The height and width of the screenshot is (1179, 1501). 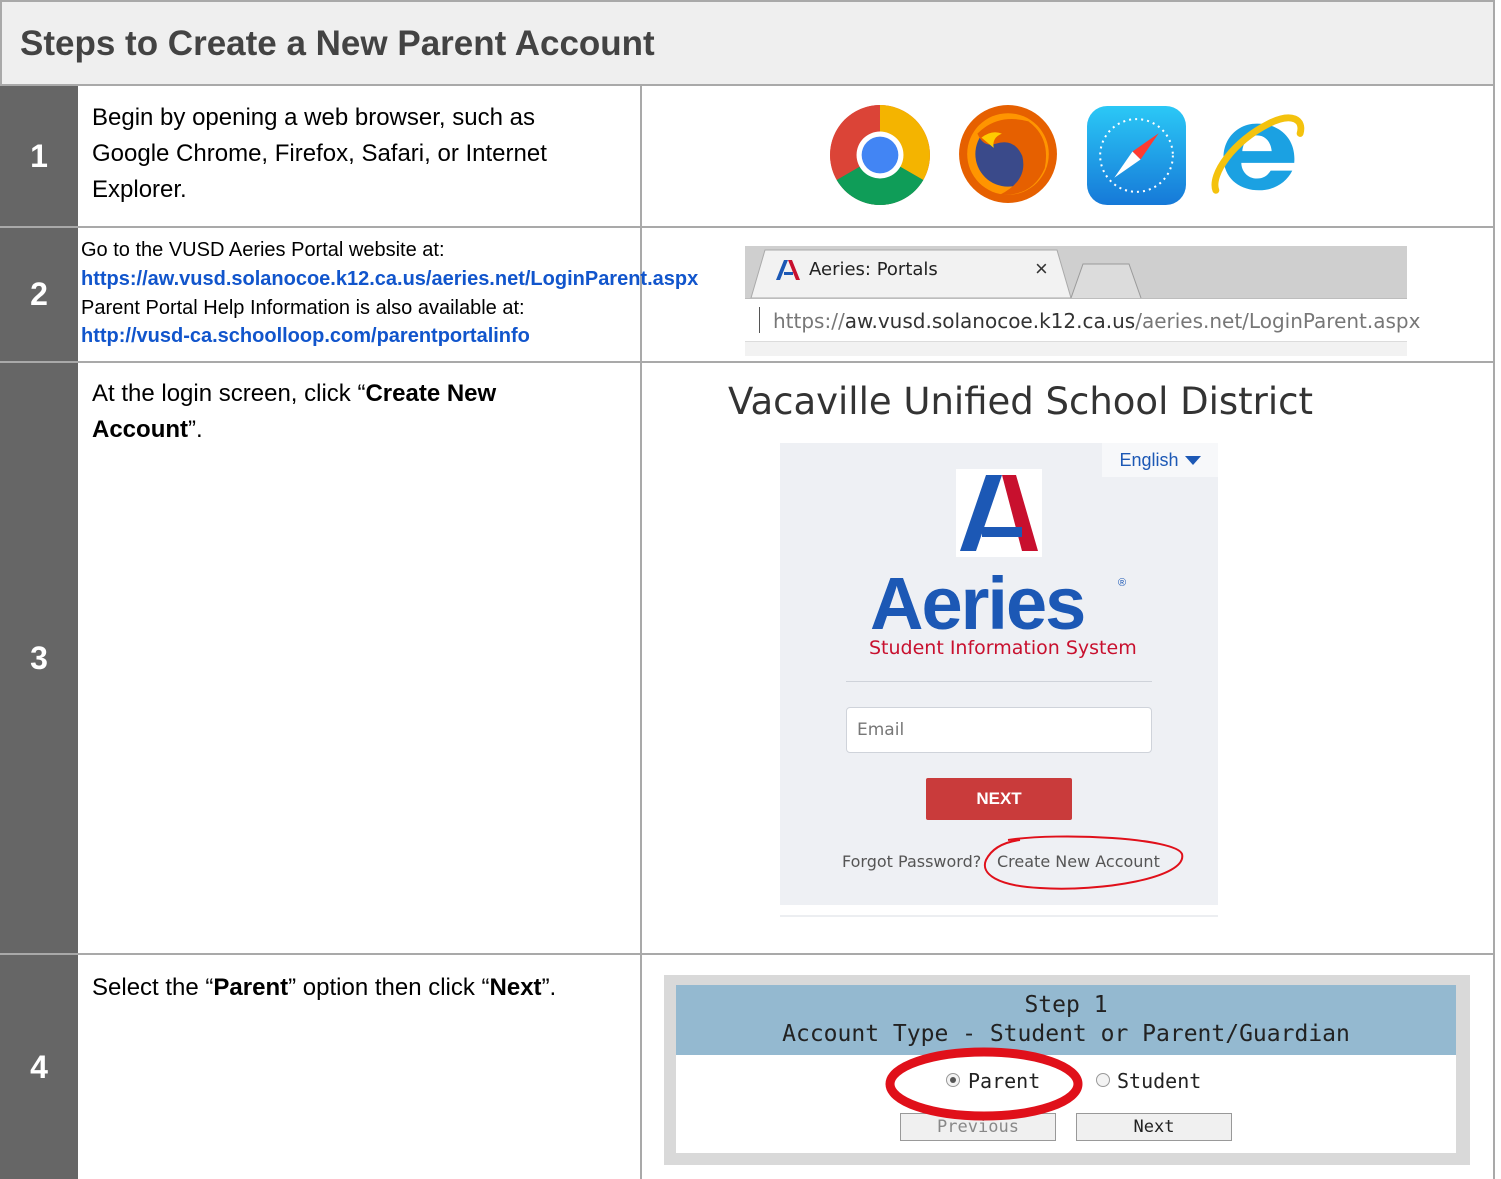 What do you see at coordinates (999, 916) in the screenshot?
I see `panel-shadow` at bounding box center [999, 916].